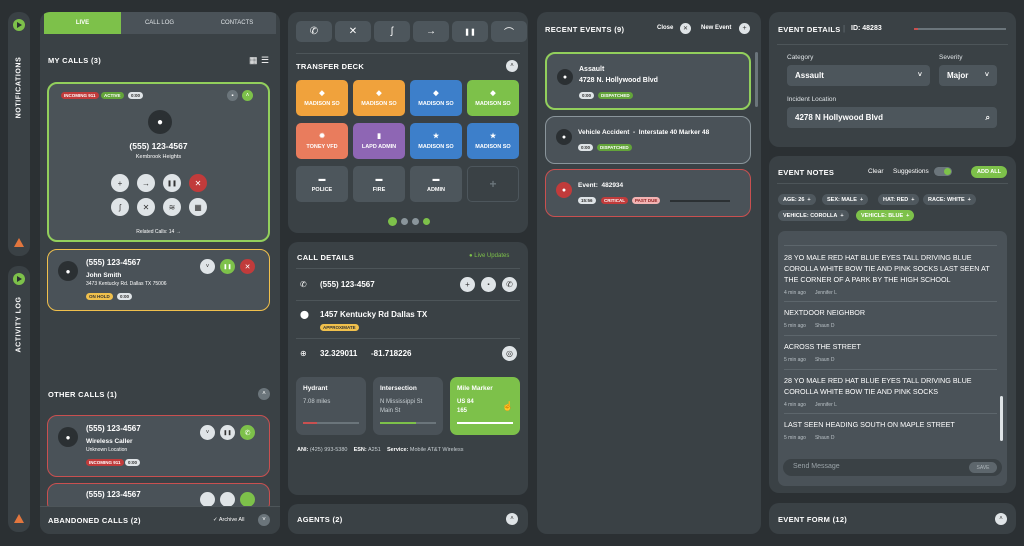  What do you see at coordinates (379, 141) in the screenshot?
I see `transfer-tile: ▮ LAPD ADMIN` at bounding box center [379, 141].